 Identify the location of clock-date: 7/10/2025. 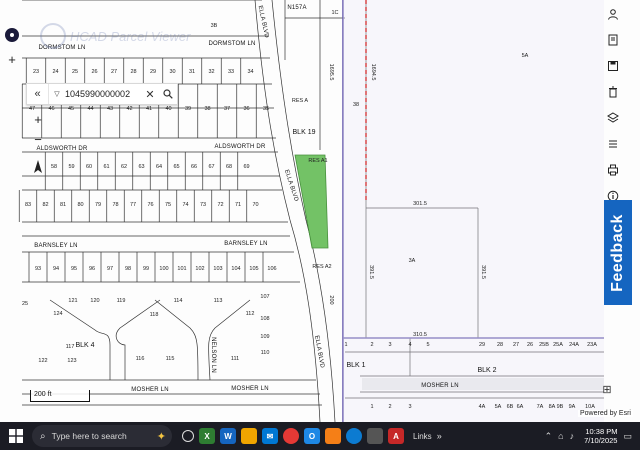
(601, 440).